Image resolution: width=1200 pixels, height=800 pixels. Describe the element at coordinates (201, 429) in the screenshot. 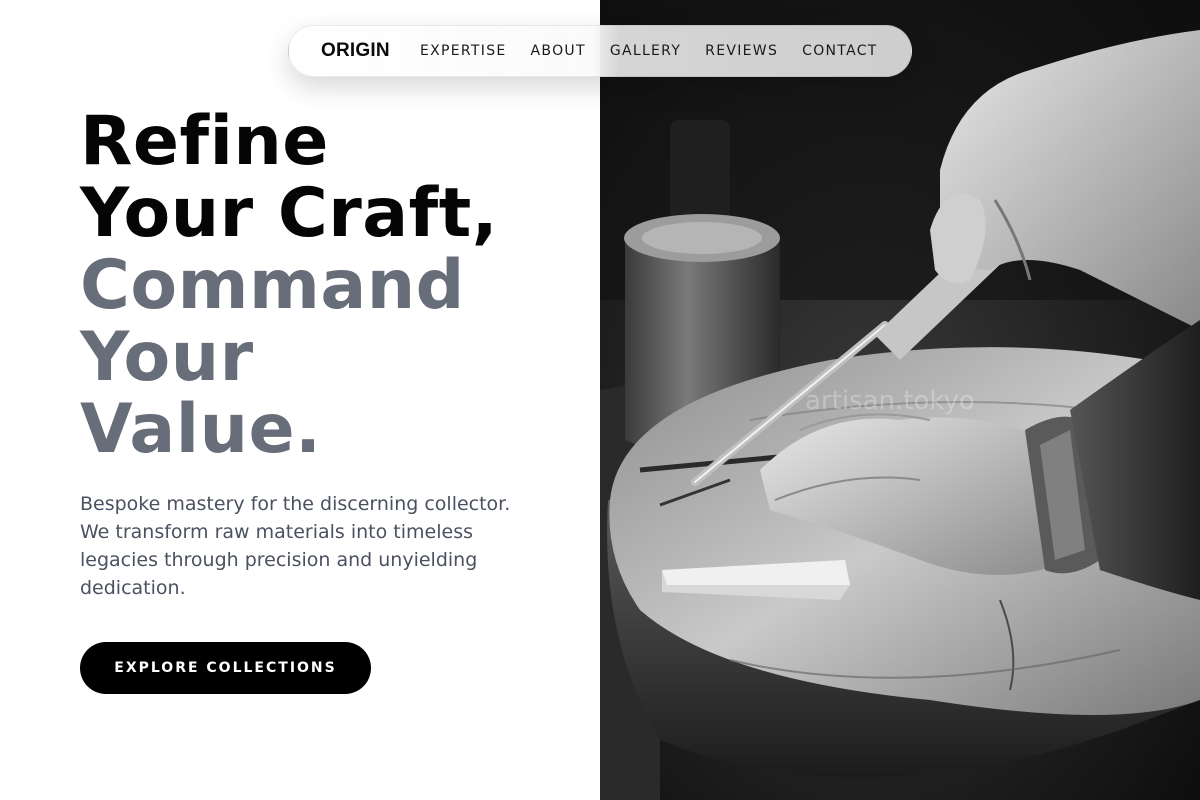

I see `headline-line-accent: Value.` at that location.